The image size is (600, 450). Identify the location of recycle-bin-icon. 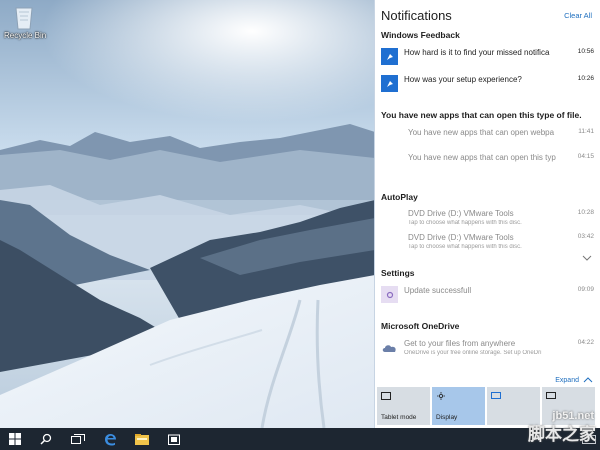
(24, 18).